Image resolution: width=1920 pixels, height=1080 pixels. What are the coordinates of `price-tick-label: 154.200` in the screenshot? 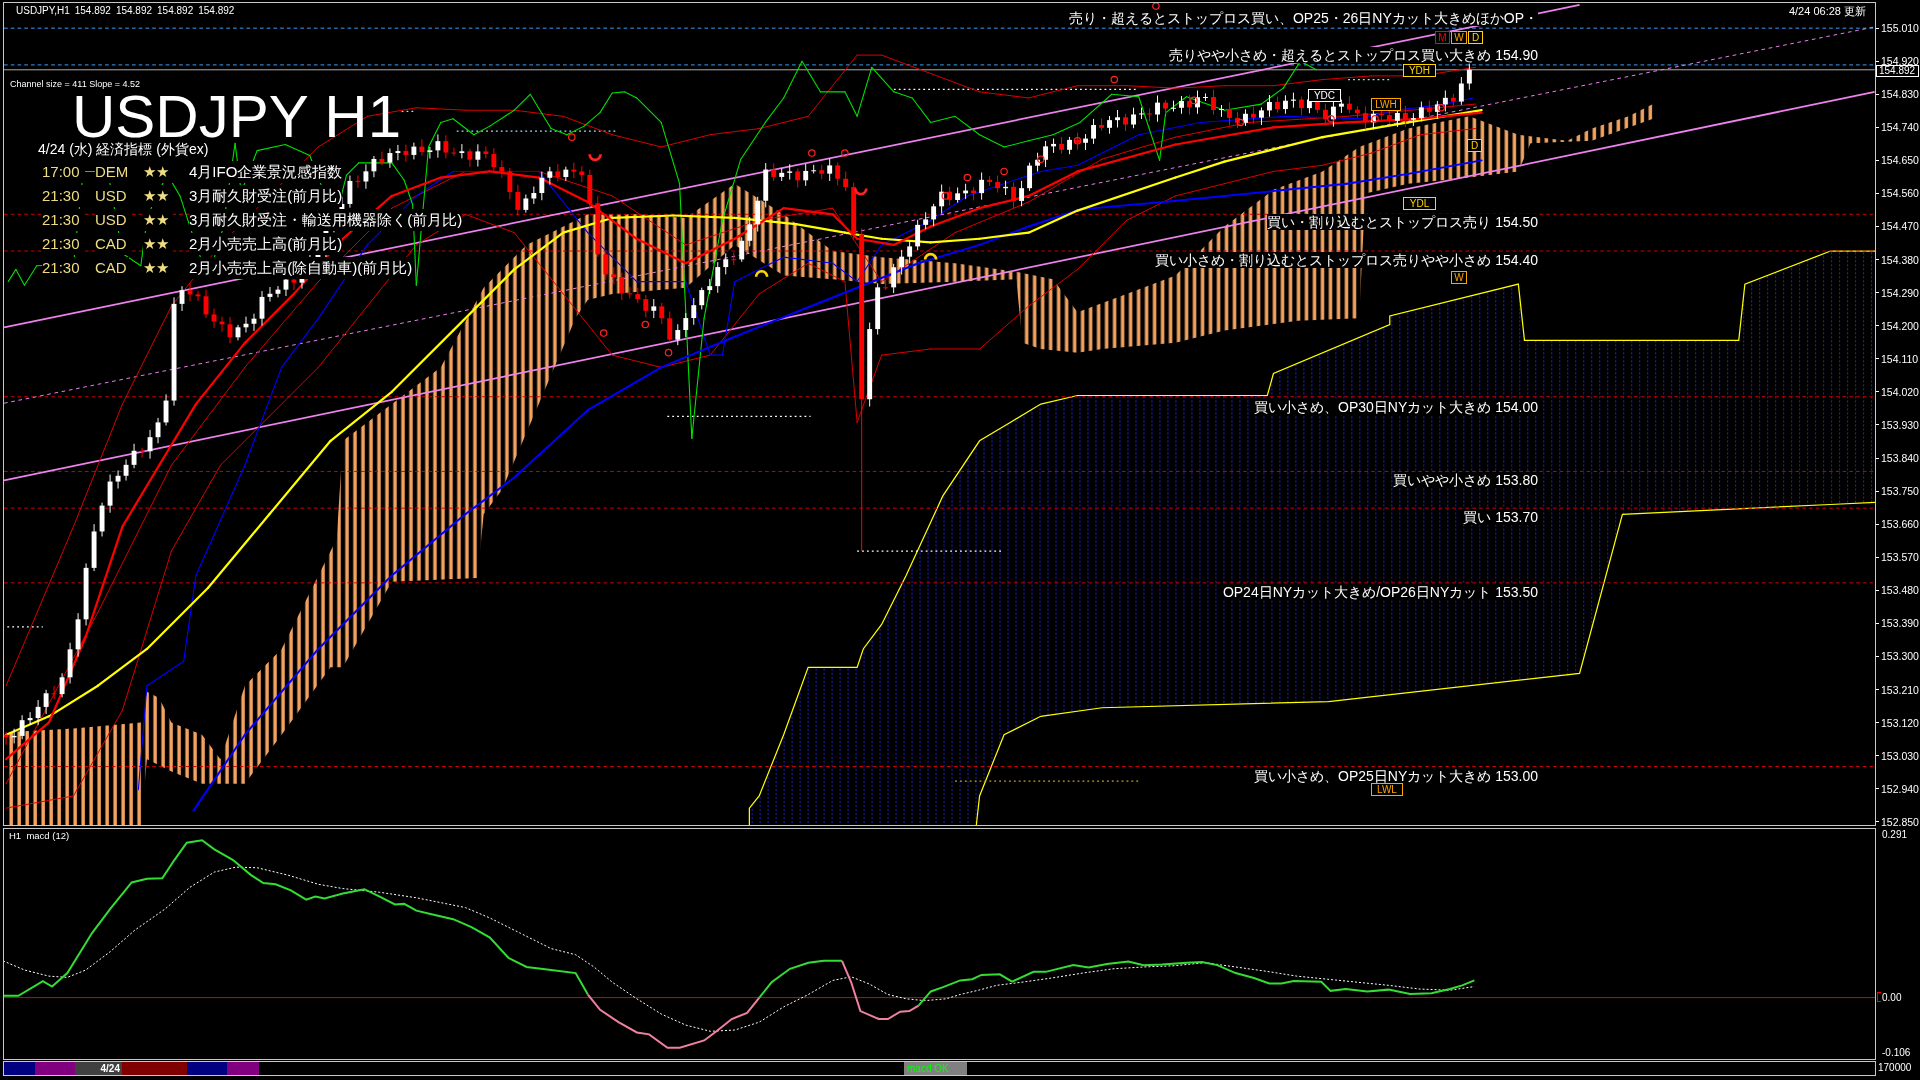 It's located at (1898, 325).